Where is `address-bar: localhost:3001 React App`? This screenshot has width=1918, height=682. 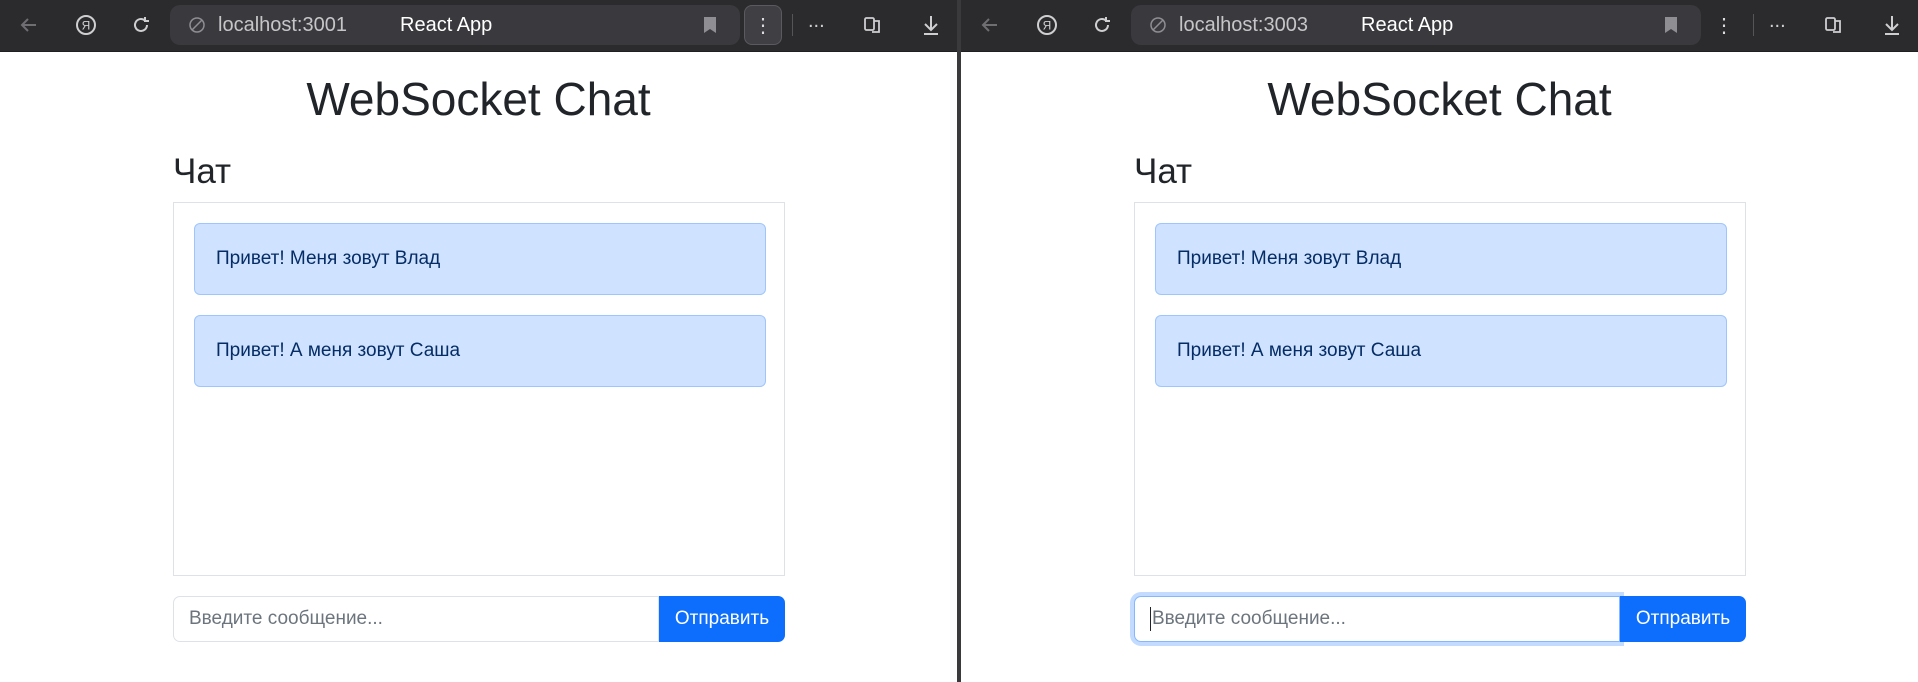
address-bar: localhost:3001 React App is located at coordinates (455, 25).